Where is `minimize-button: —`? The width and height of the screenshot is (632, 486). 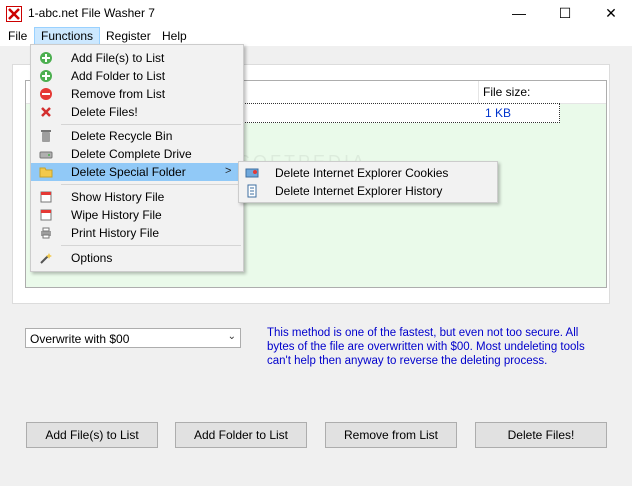 minimize-button: — is located at coordinates (519, 13).